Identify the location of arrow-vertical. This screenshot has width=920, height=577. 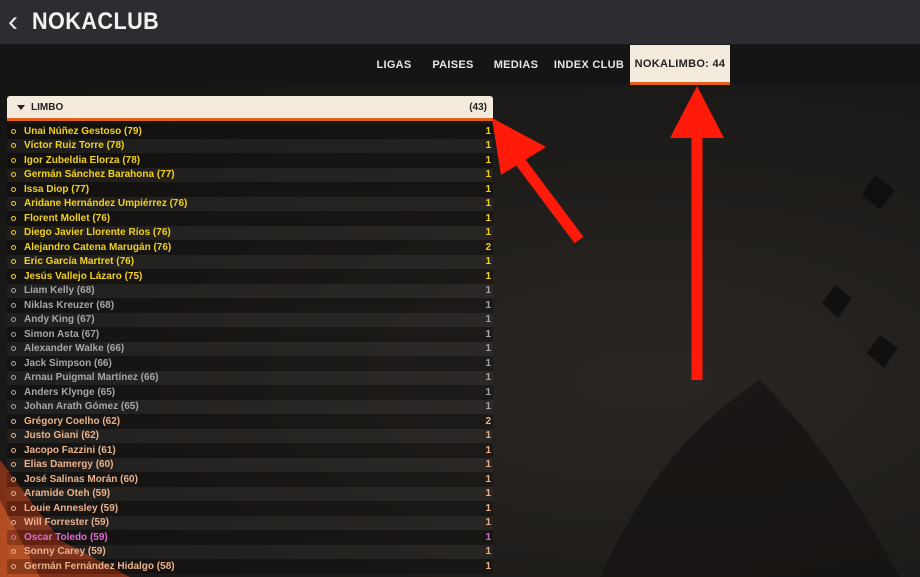
(697, 233).